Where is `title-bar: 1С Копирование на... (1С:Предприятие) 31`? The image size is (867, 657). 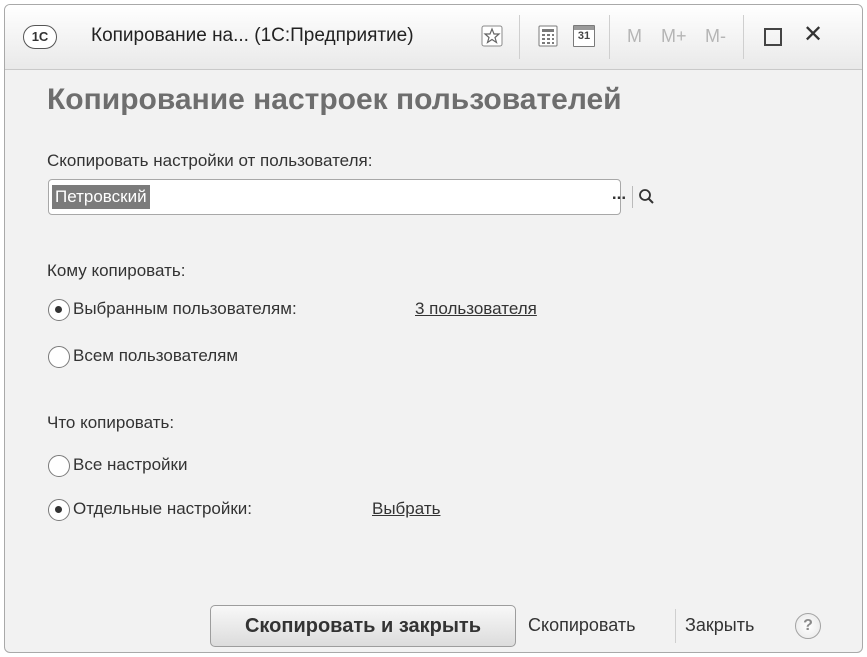 title-bar: 1С Копирование на... (1С:Предприятие) 31 is located at coordinates (433, 37).